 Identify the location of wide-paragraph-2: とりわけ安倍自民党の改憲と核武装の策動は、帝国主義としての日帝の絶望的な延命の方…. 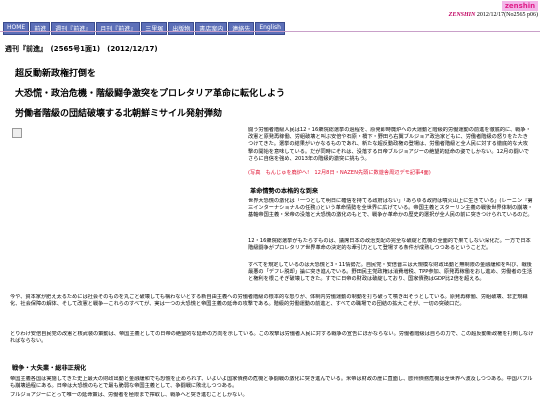
(272, 338).